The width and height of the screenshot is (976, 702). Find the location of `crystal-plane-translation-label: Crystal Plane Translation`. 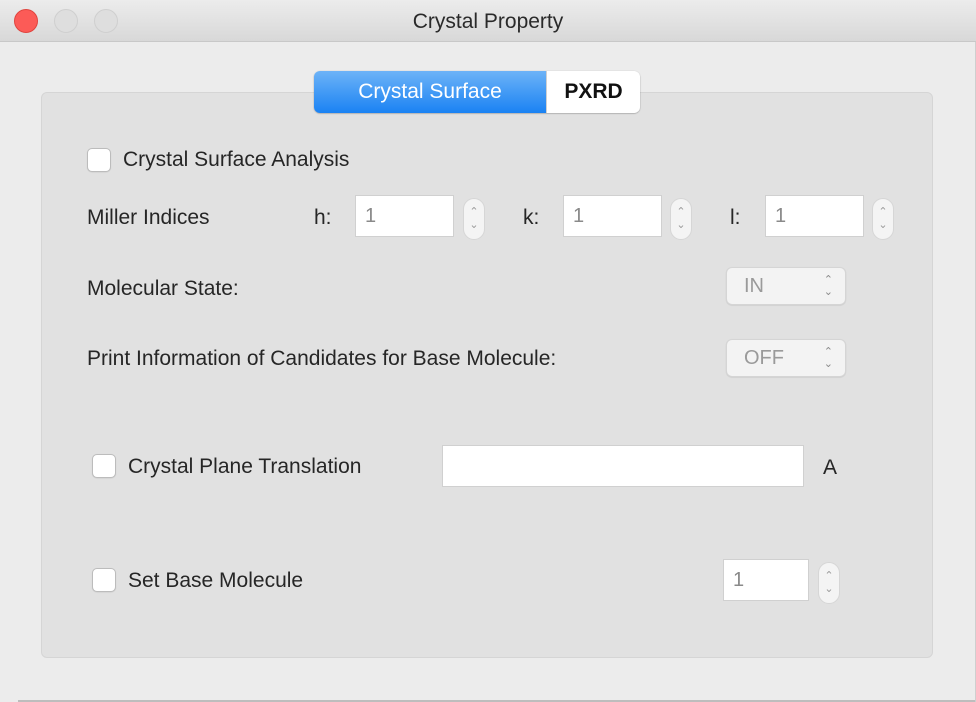

crystal-plane-translation-label: Crystal Plane Translation is located at coordinates (245, 466).